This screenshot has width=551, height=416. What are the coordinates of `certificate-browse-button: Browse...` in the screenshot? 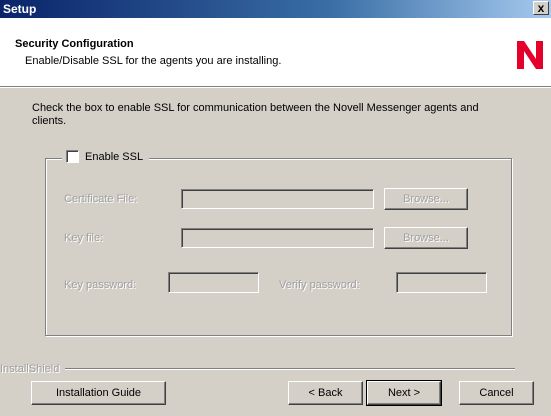 It's located at (426, 199).